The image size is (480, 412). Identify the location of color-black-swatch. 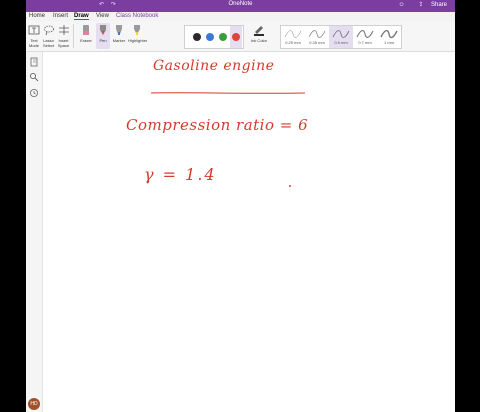
(197, 37).